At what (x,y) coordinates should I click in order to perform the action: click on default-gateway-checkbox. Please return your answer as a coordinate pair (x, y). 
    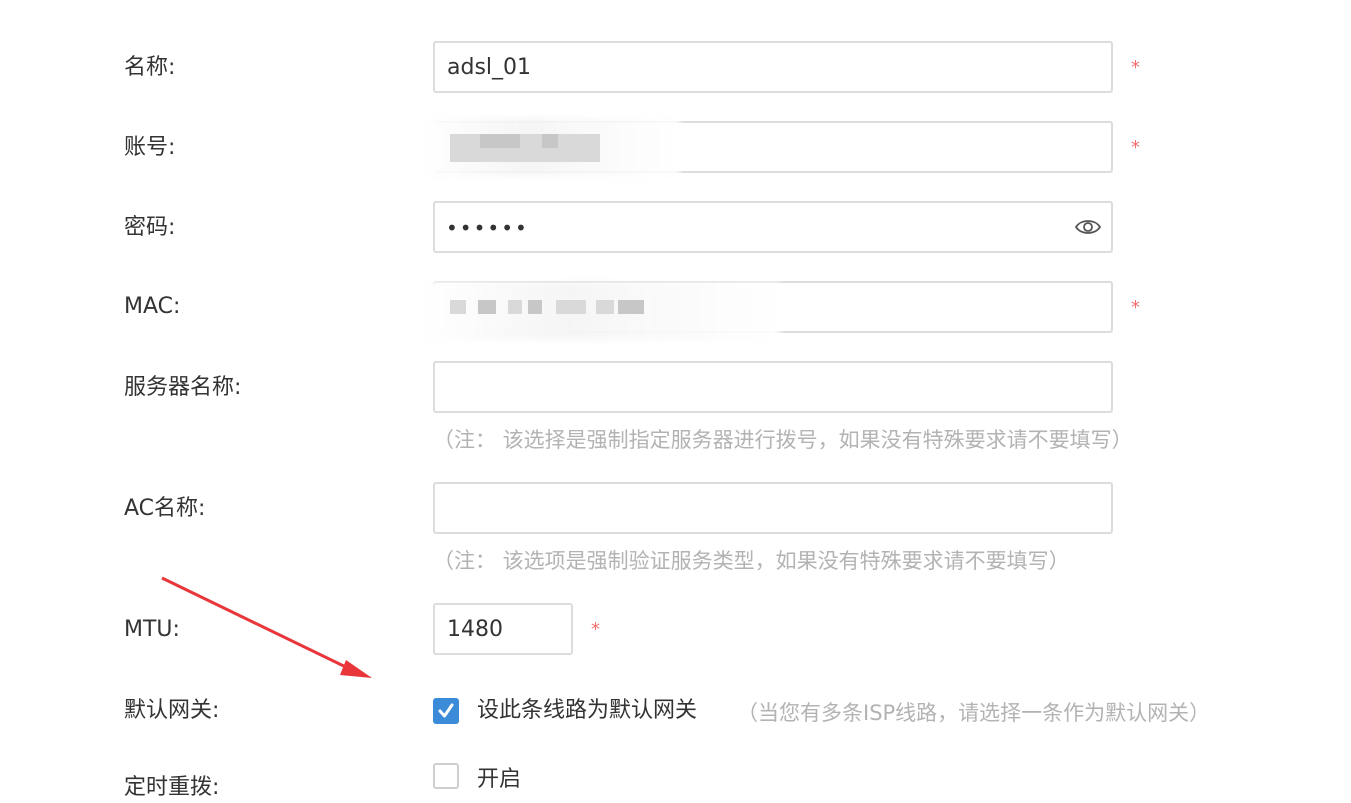
    Looking at the image, I should click on (446, 711).